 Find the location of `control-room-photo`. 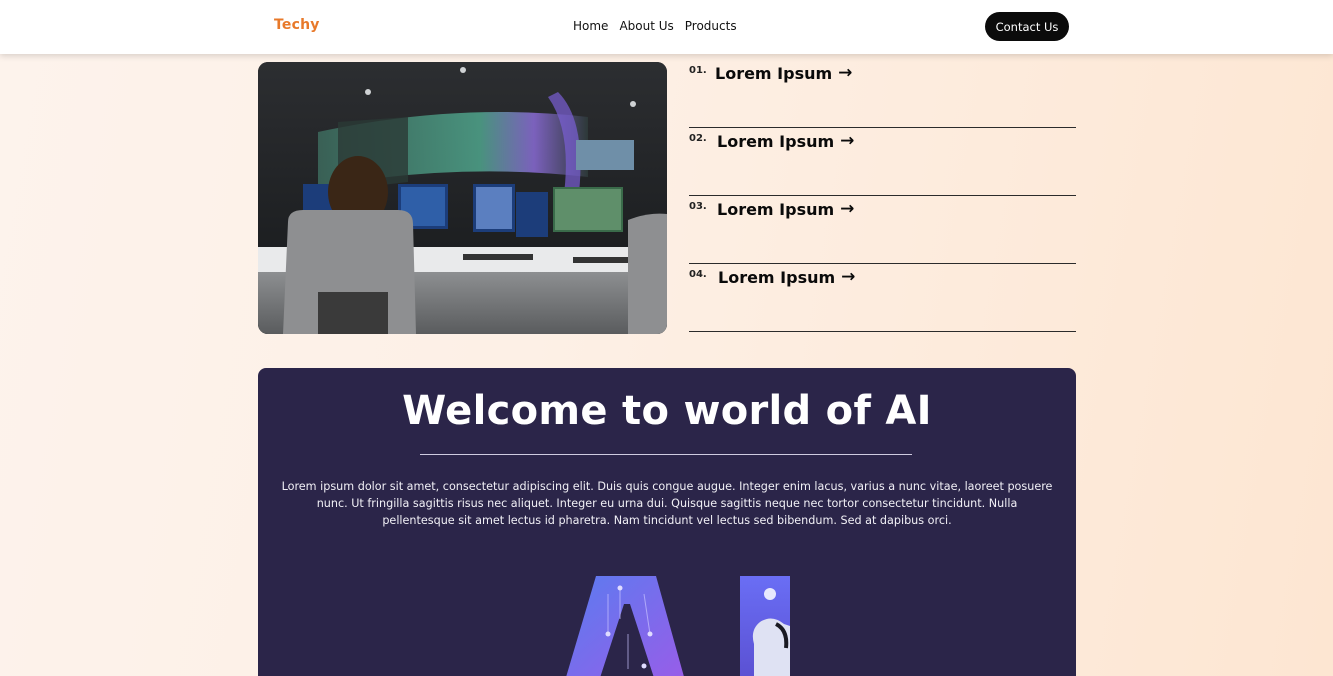

control-room-photo is located at coordinates (462, 198).